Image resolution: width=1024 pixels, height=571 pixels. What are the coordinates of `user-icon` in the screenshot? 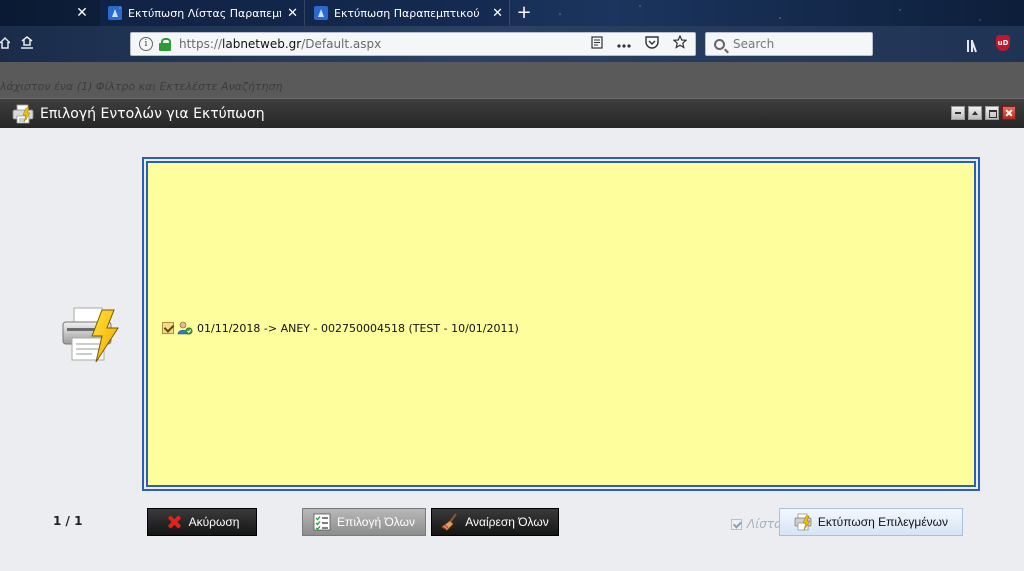 It's located at (185, 328).